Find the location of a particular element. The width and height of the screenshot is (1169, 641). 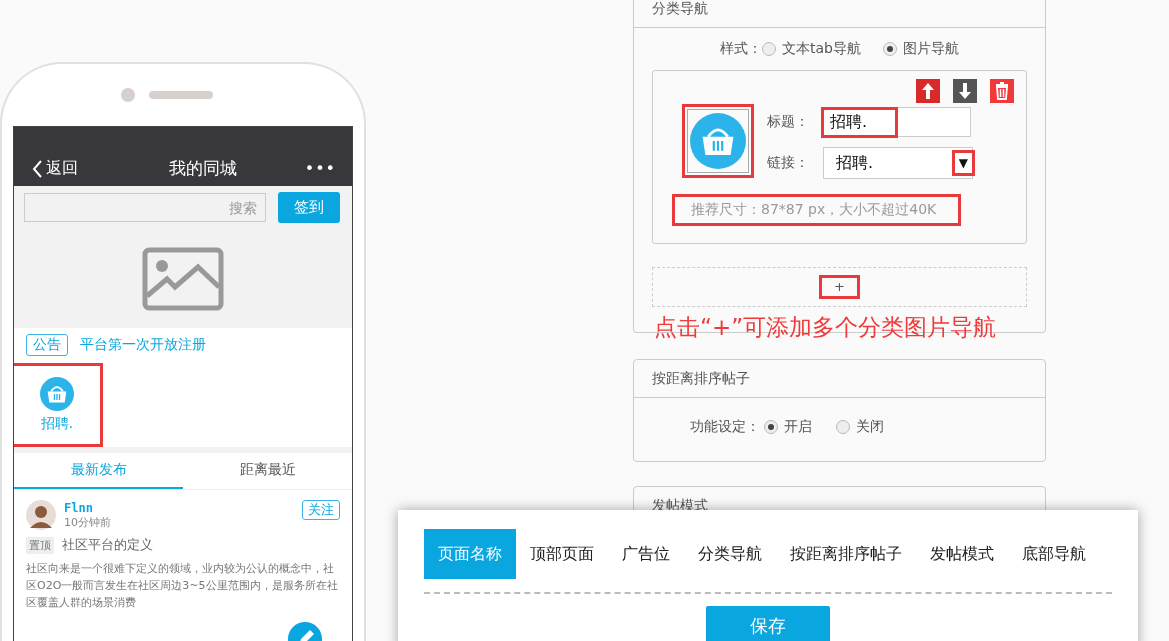

title-label: 标题： is located at coordinates (788, 122).